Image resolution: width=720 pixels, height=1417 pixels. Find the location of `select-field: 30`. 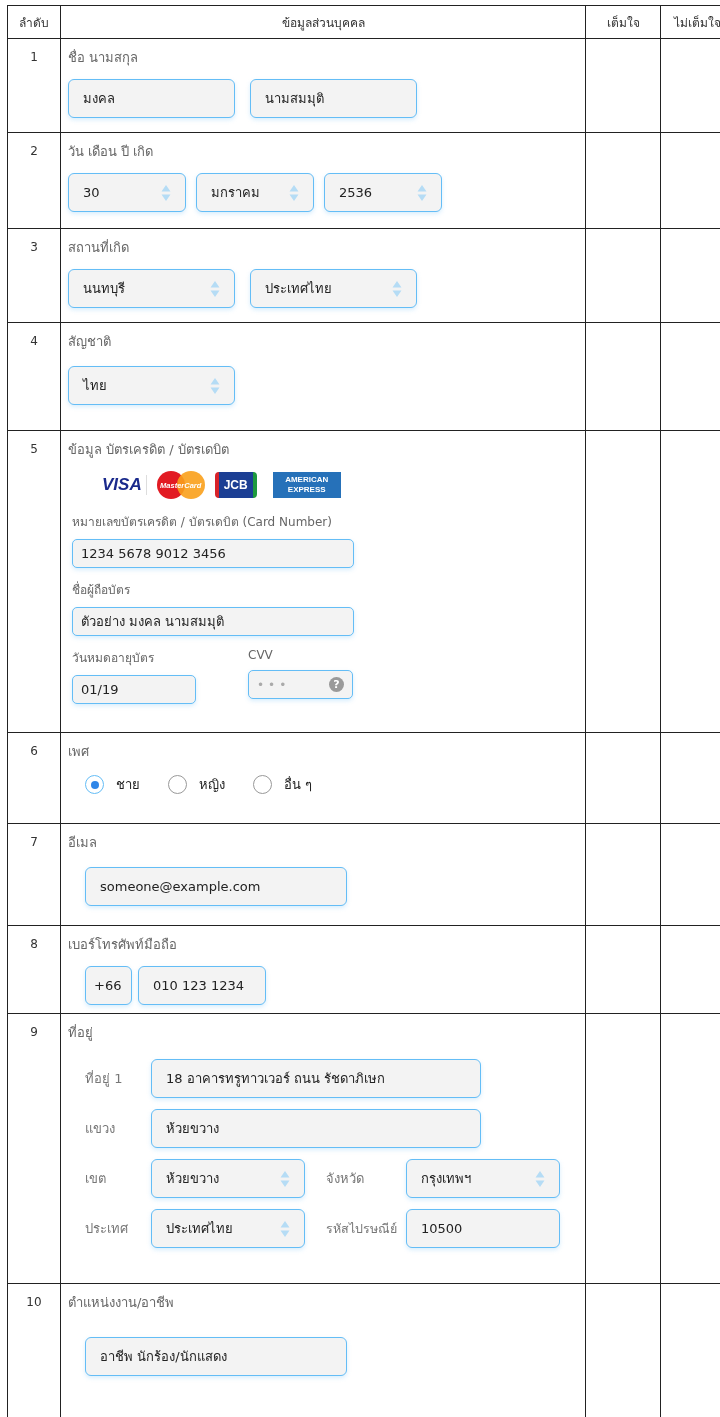

select-field: 30 is located at coordinates (127, 192).